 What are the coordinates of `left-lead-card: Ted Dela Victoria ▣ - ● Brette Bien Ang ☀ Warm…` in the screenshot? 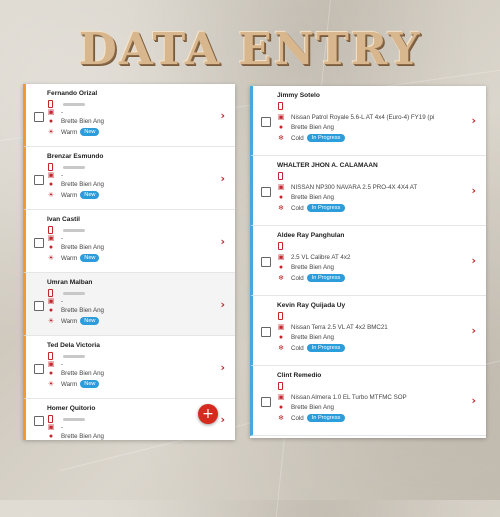 It's located at (129, 367).